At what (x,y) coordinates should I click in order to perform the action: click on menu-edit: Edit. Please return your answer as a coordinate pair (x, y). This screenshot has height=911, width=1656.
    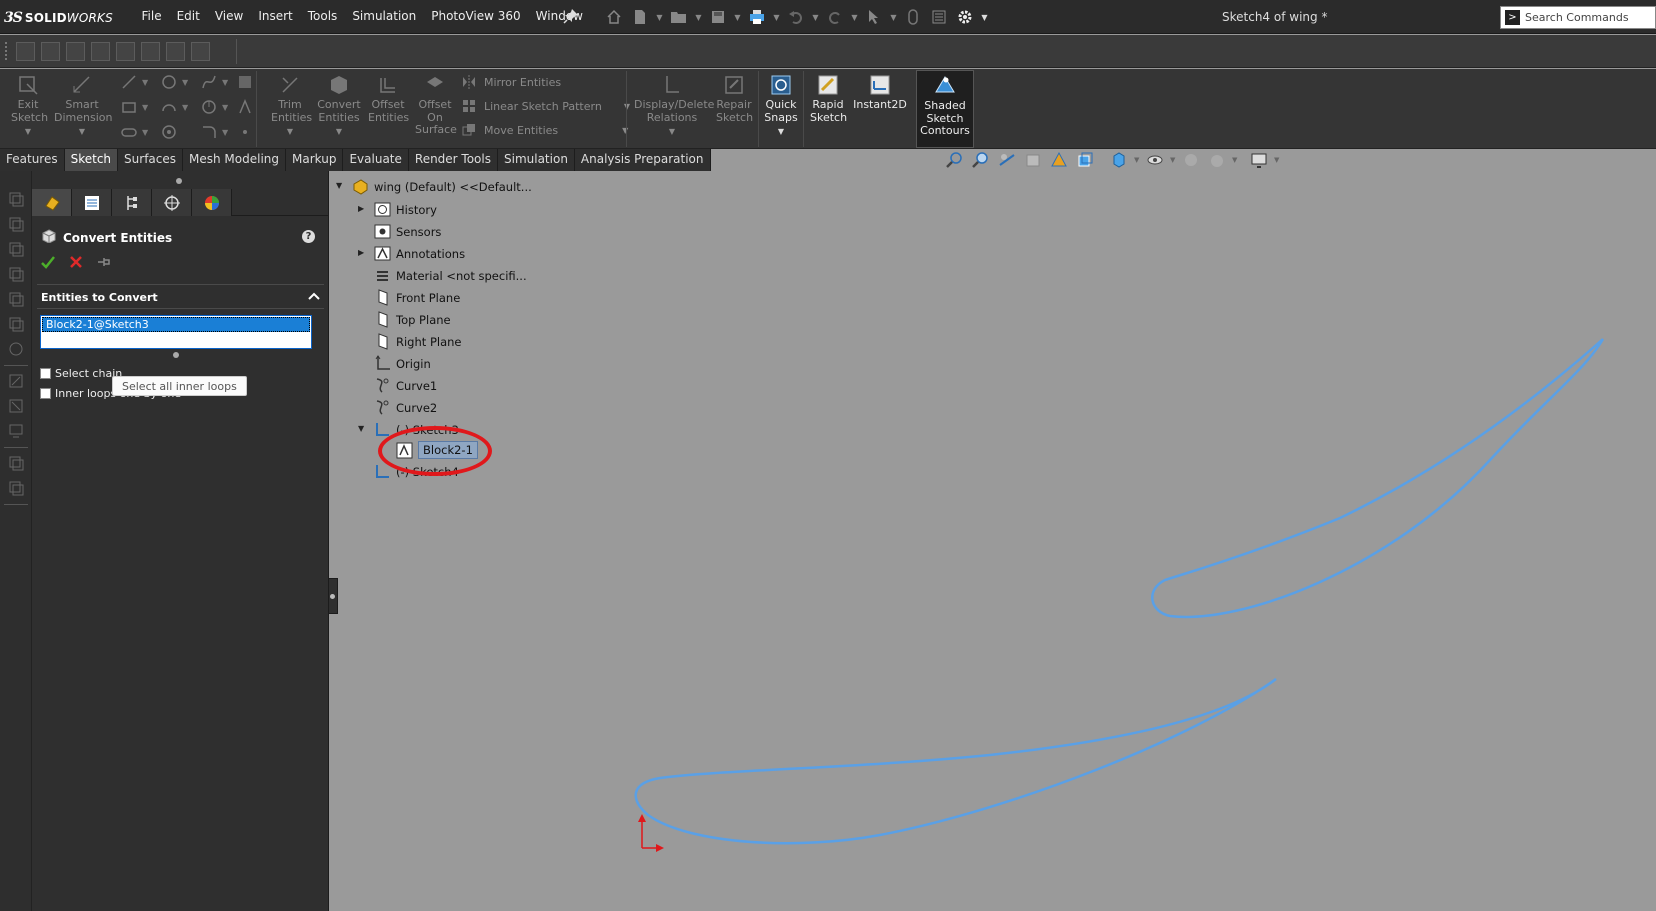
    Looking at the image, I should click on (188, 16).